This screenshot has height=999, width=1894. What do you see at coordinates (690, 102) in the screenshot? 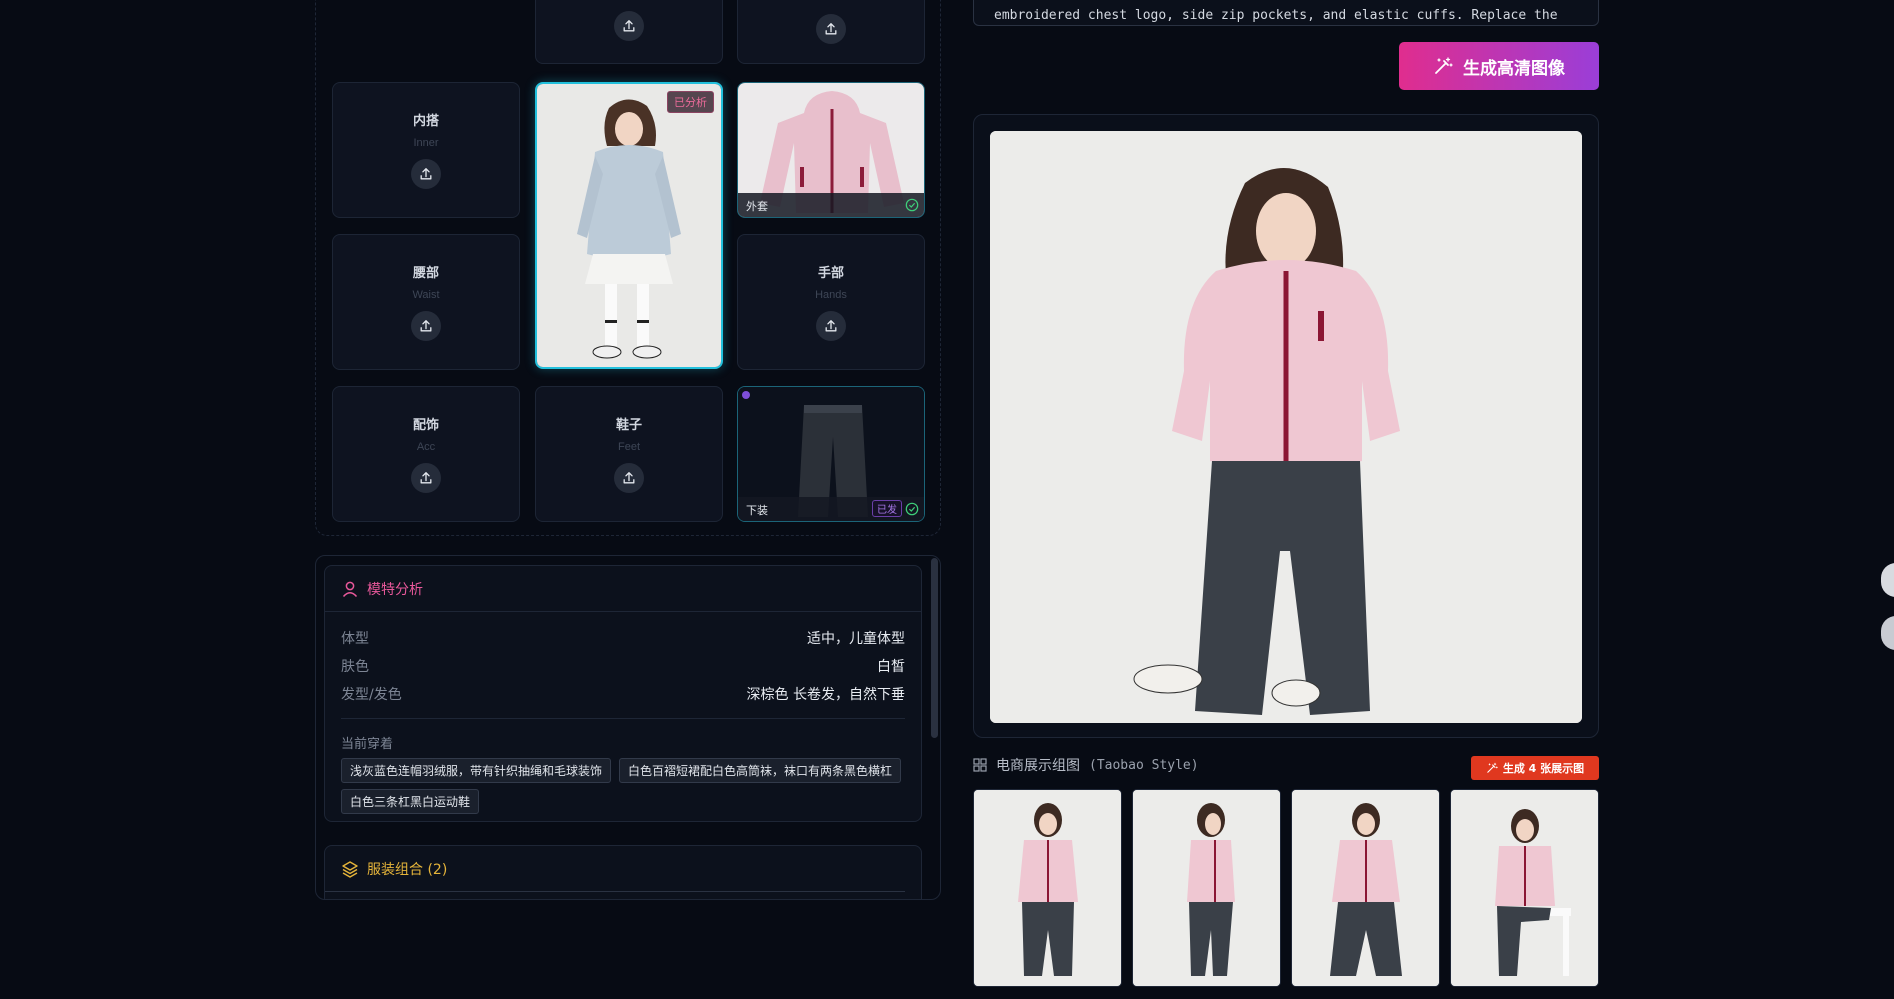
I see `analyzed-badge: 已分析` at bounding box center [690, 102].